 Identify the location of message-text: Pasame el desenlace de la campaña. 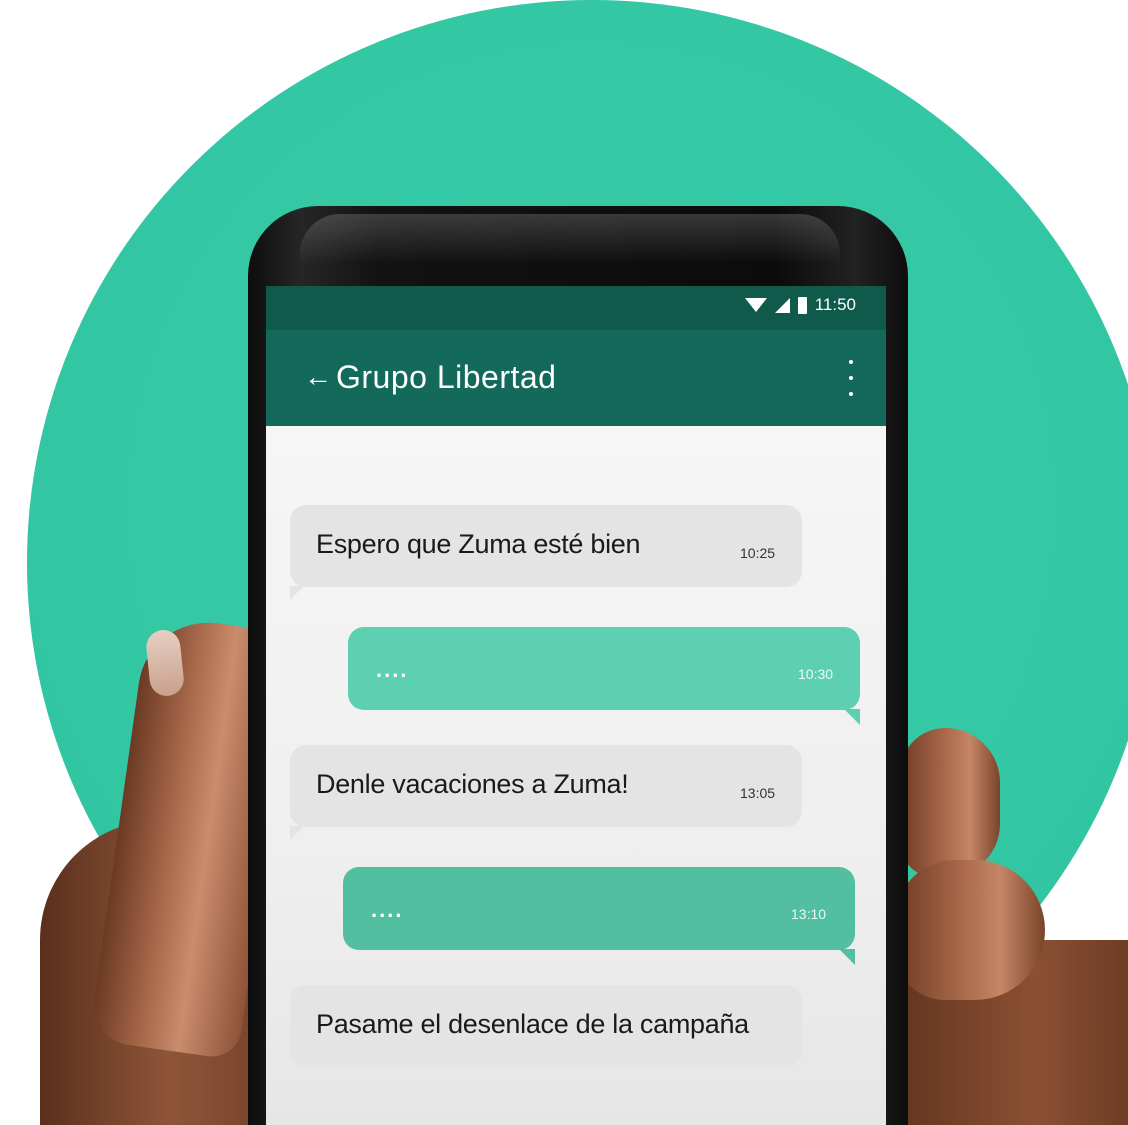
(532, 1024).